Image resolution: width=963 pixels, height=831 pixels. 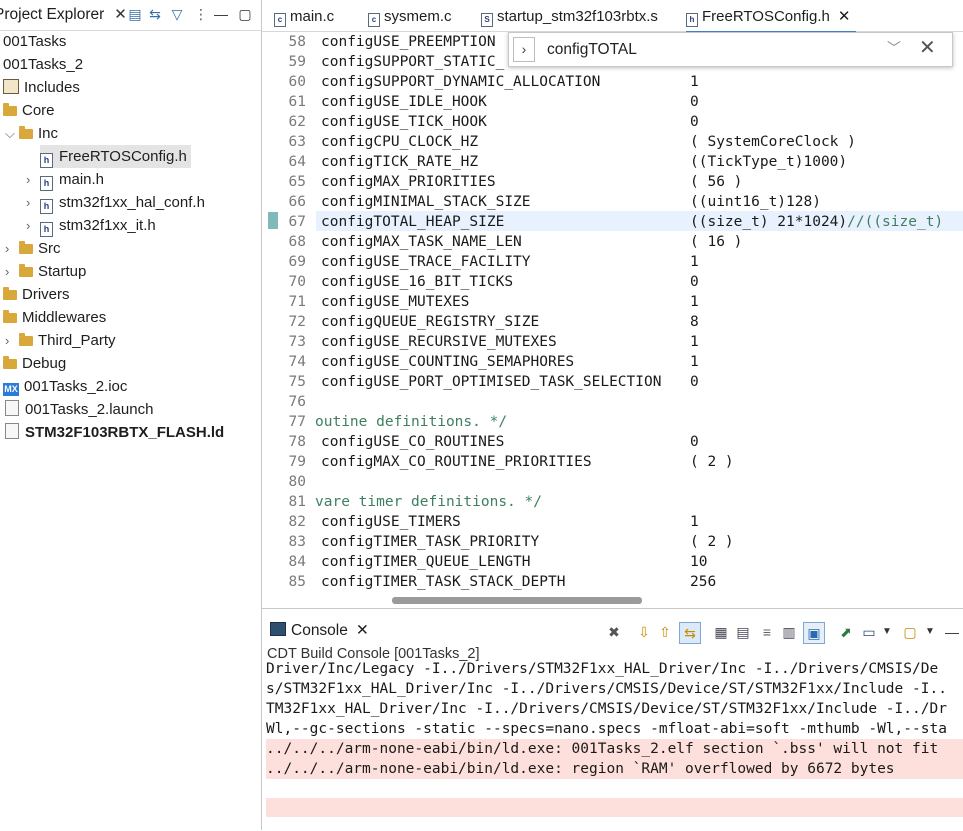 What do you see at coordinates (767, 632) in the screenshot?
I see `word-wrap-icon: ≡` at bounding box center [767, 632].